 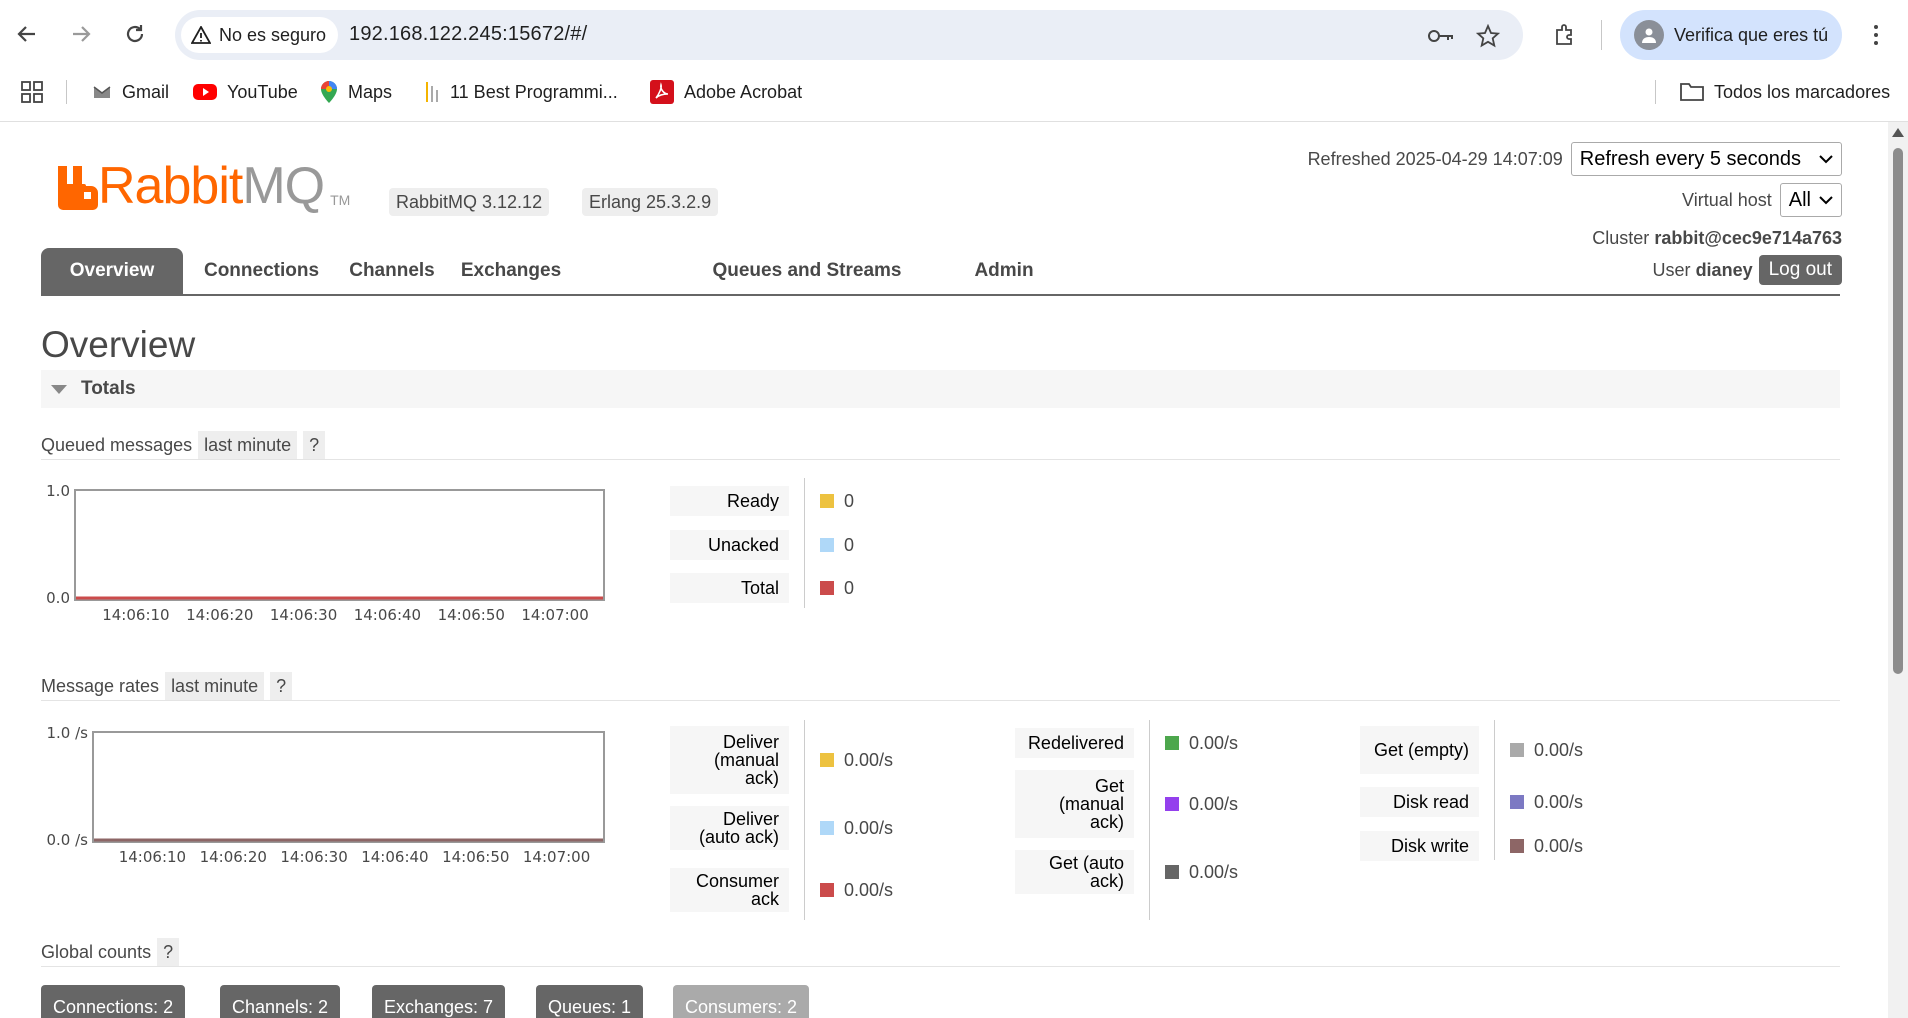 I want to click on avatar, so click(x=1649, y=35).